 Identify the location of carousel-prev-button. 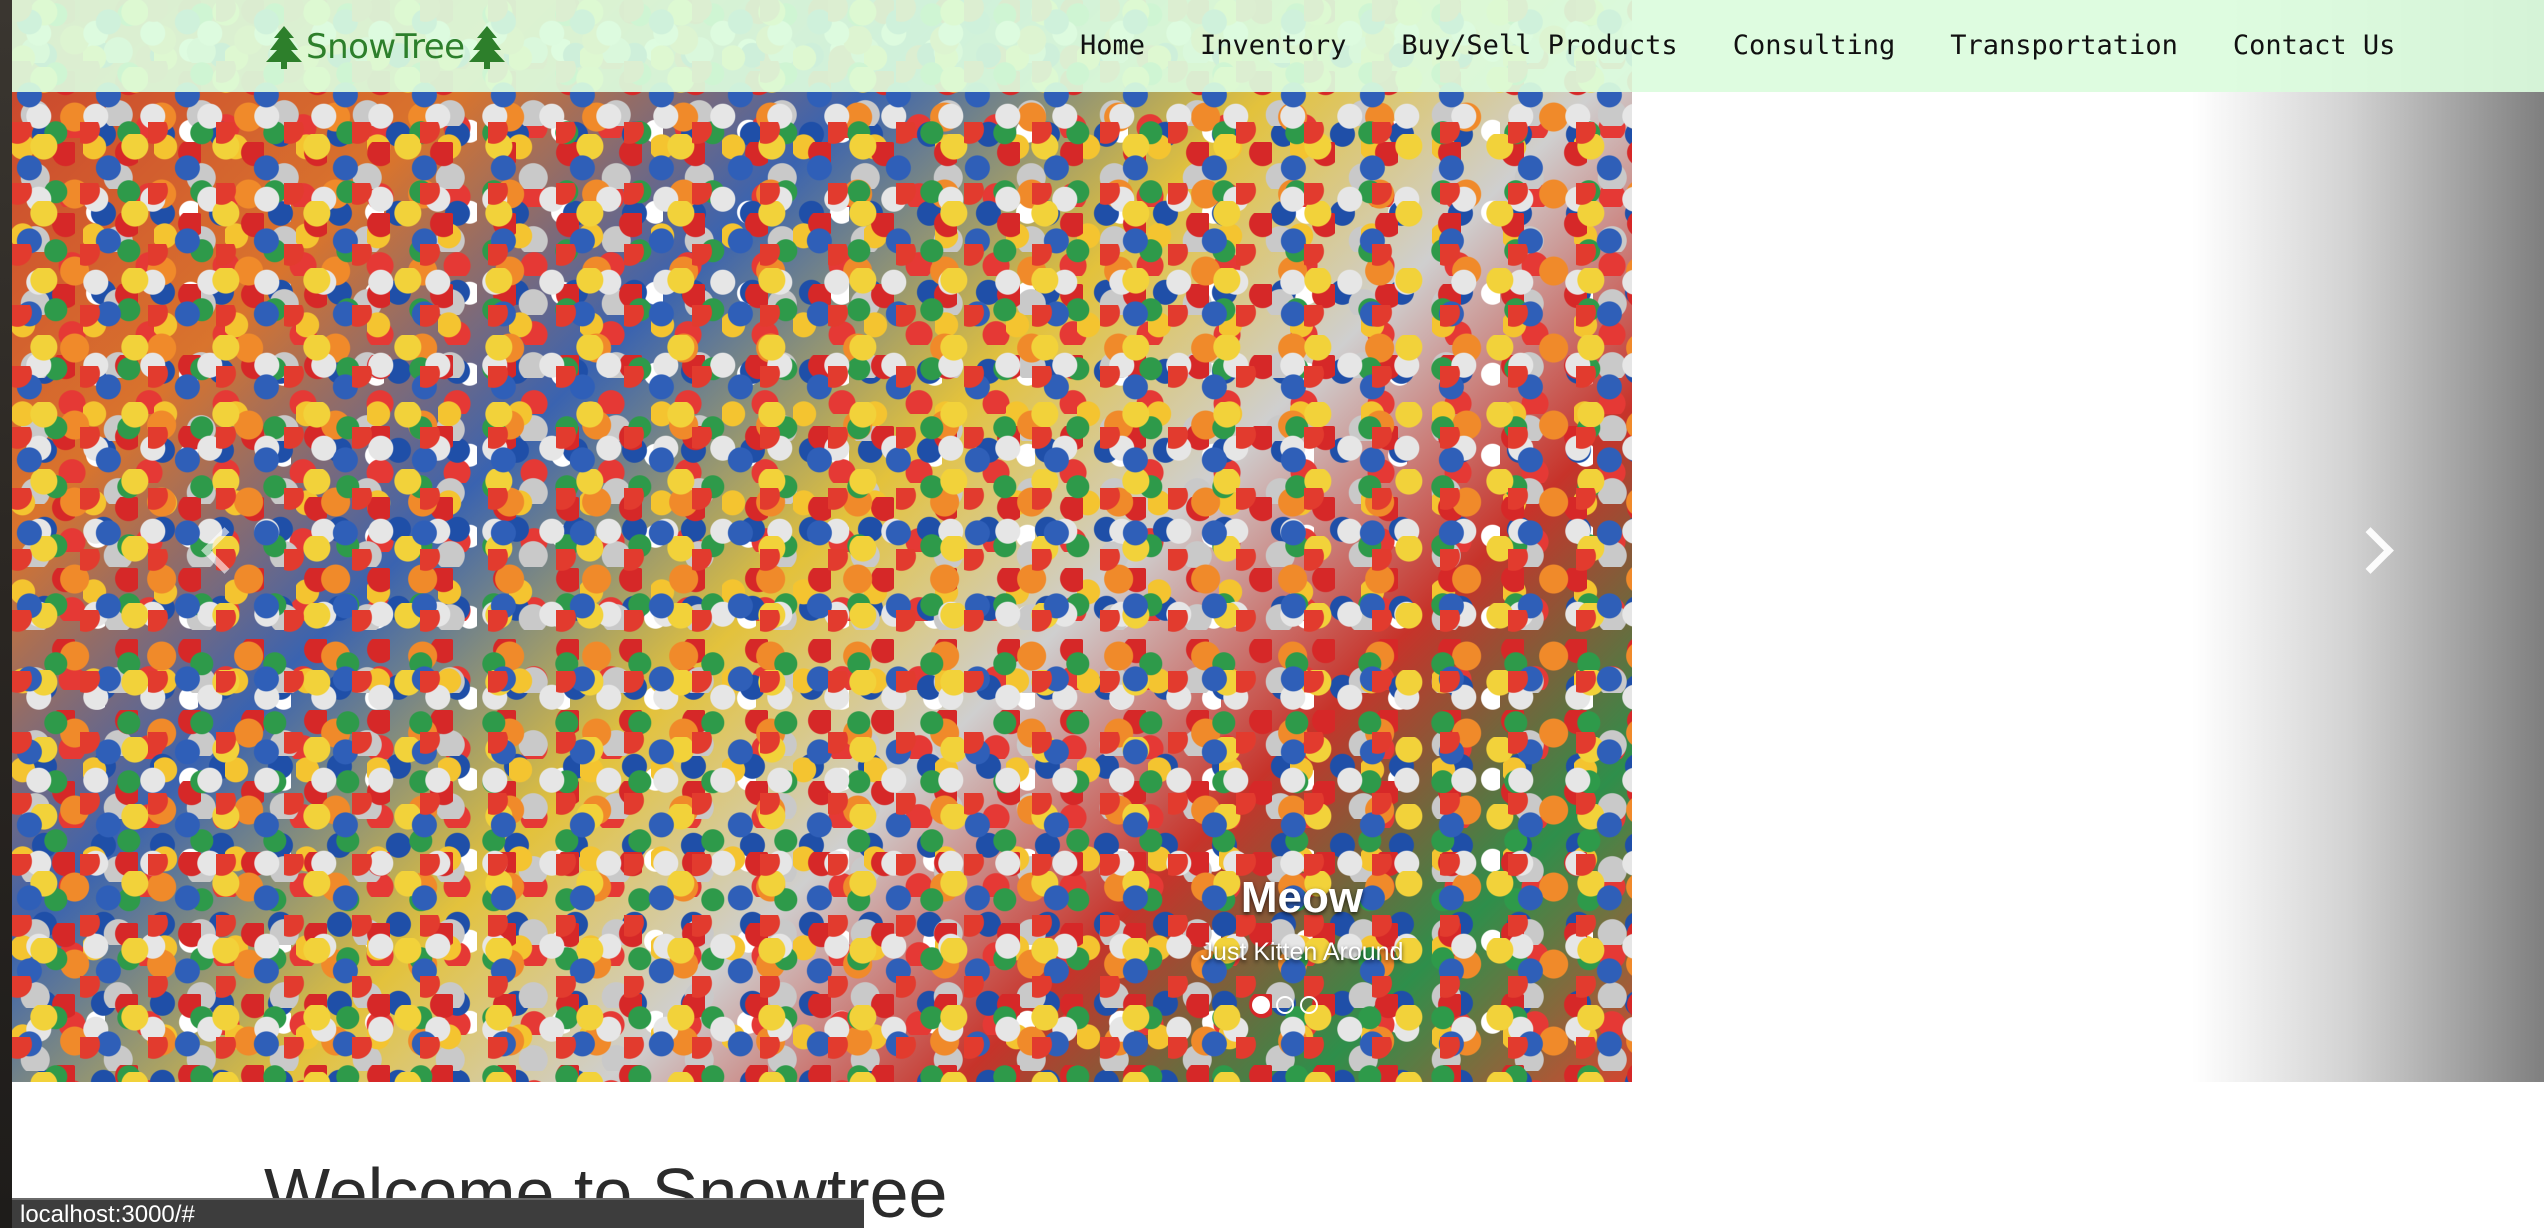
(217, 550).